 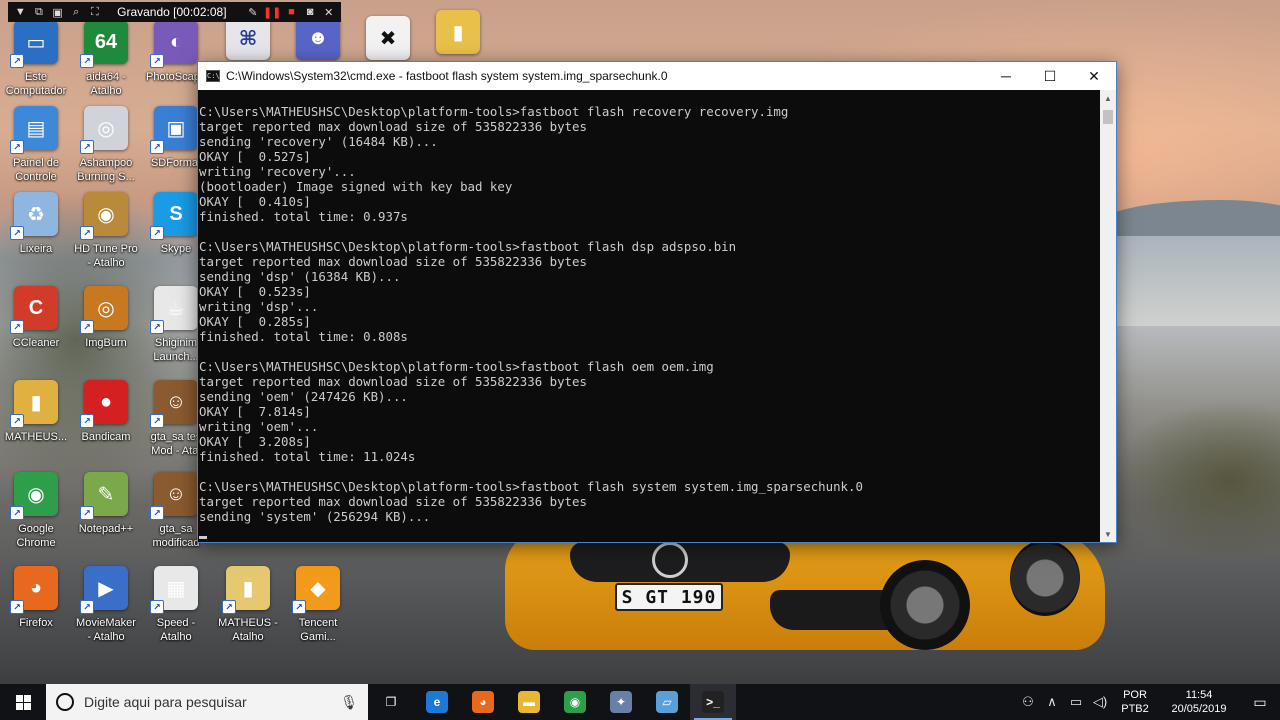 I want to click on notification-center-icon: ▭, so click(x=1260, y=702).